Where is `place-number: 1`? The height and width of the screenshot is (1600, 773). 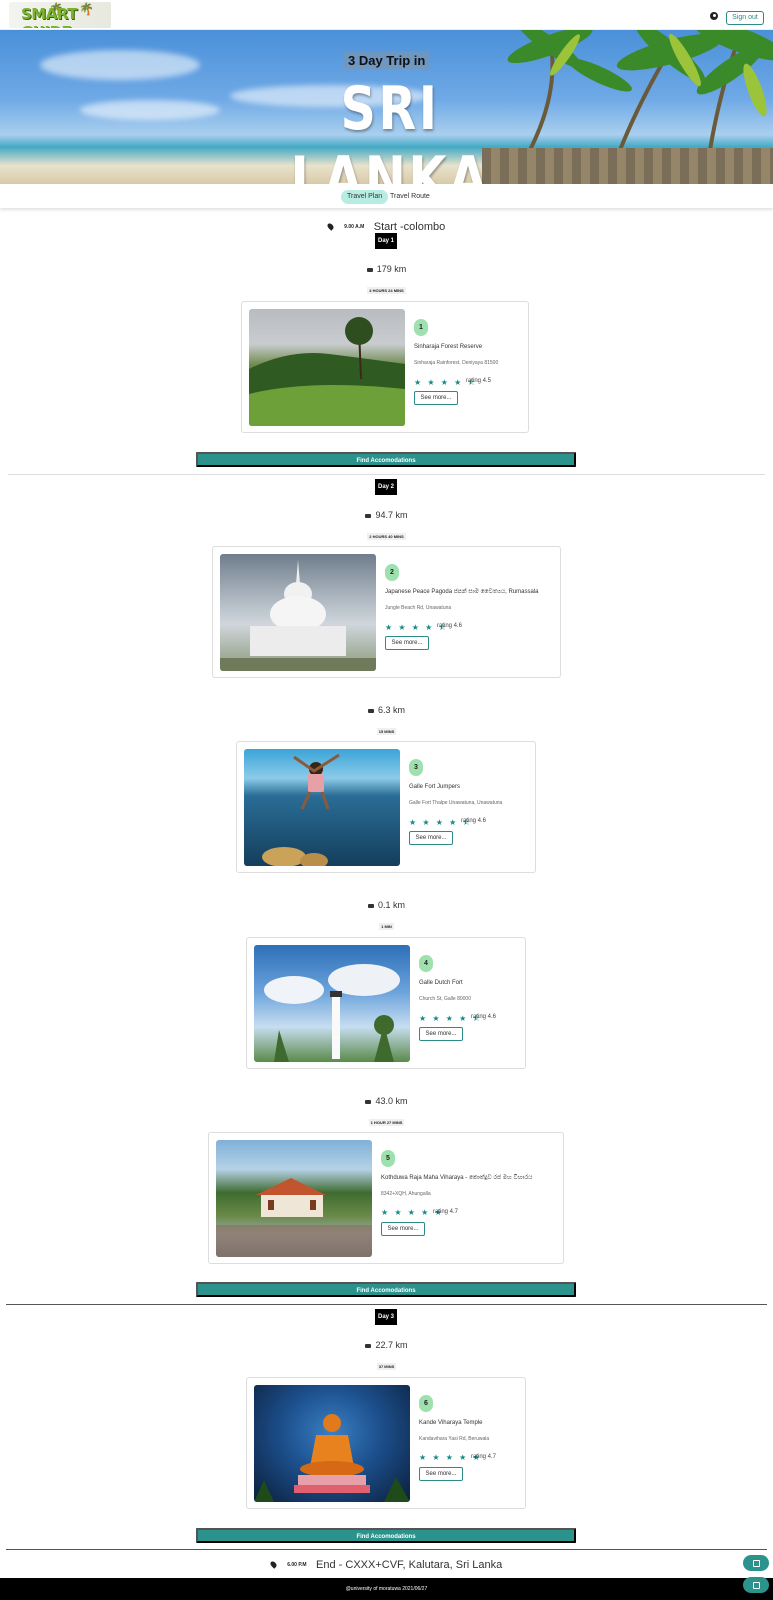
place-number: 1 is located at coordinates (421, 327).